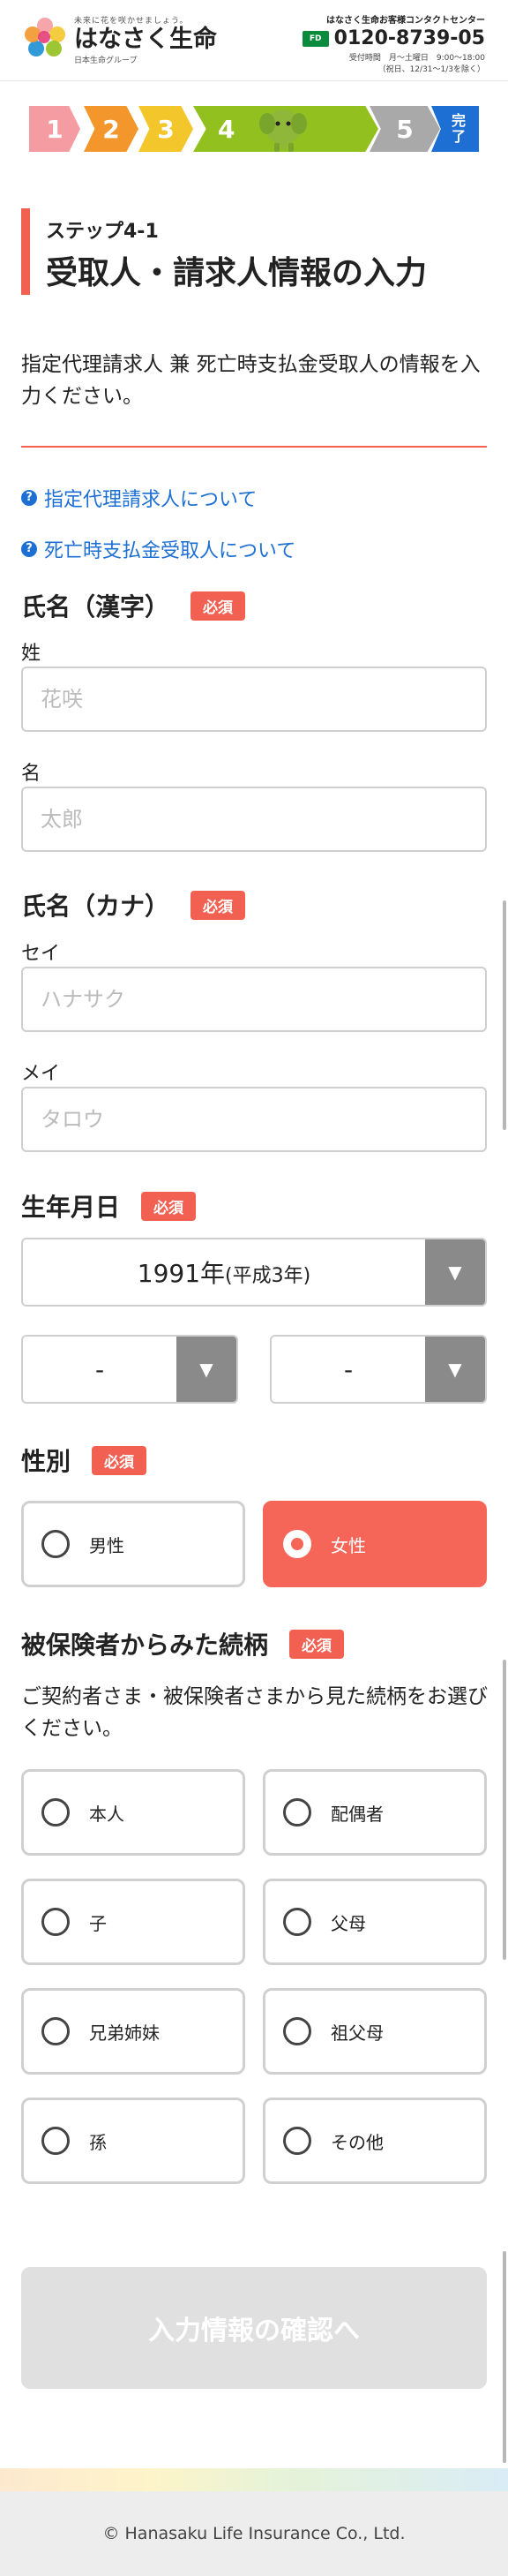 The image size is (508, 2576). I want to click on last-name-kanji-input, so click(254, 700).